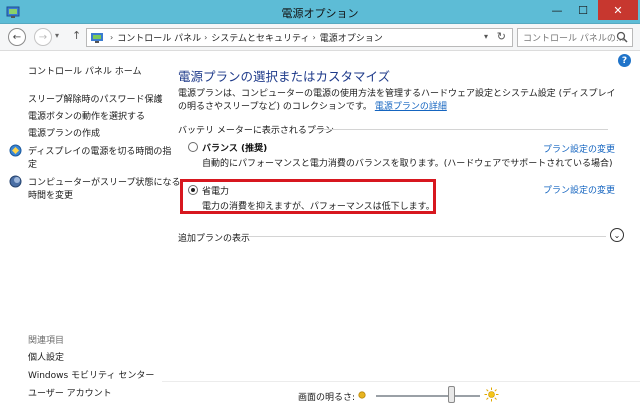 Image resolution: width=640 pixels, height=419 pixels. I want to click on more-plans-divider, so click(427, 236).